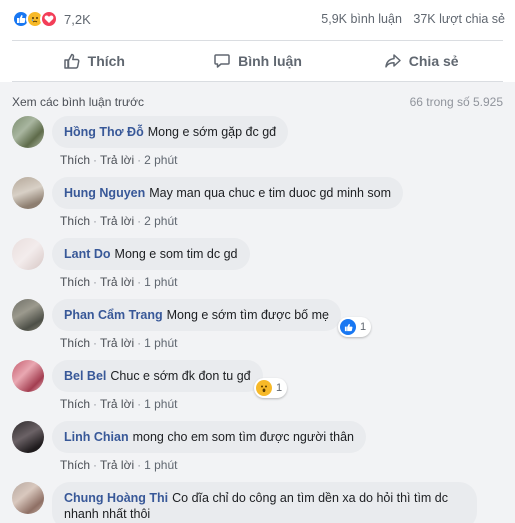 This screenshot has width=515, height=523. I want to click on commenter-name: Lant Do, so click(87, 254).